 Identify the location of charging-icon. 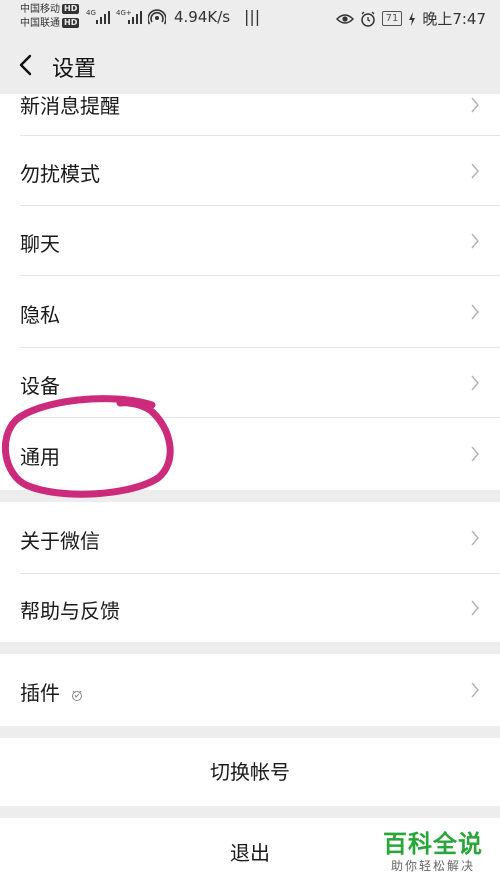
(412, 18).